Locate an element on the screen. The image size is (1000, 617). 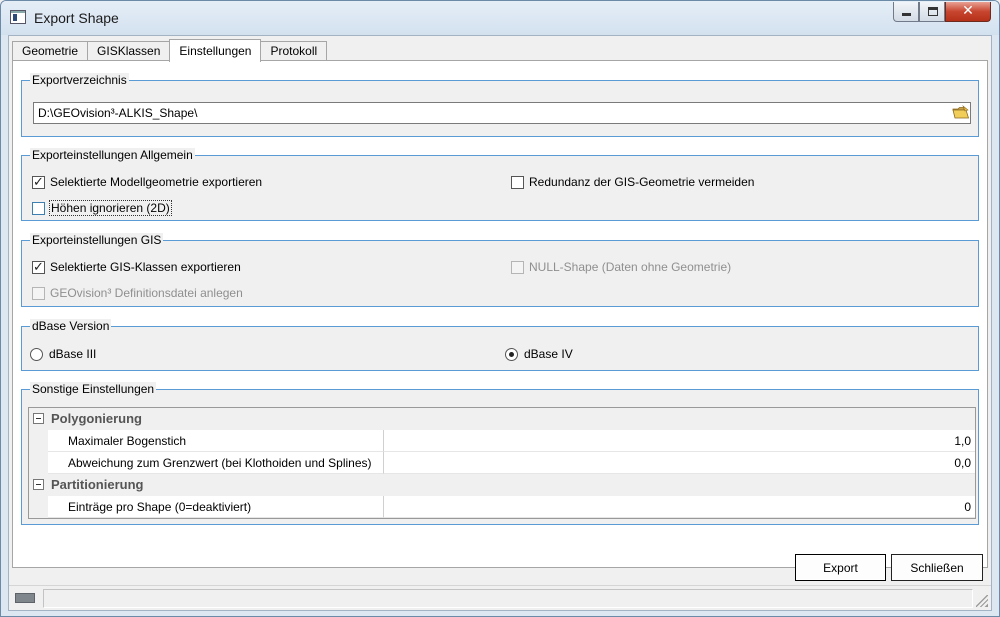
minimize-button is located at coordinates (906, 12).